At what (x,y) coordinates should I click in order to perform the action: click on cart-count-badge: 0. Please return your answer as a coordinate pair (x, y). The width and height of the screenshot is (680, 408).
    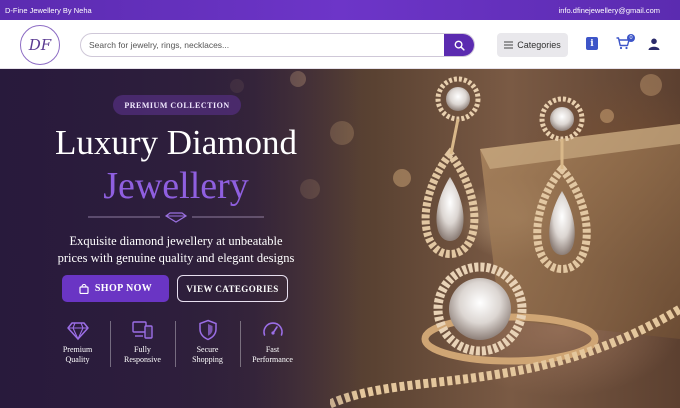
    Looking at the image, I should click on (631, 38).